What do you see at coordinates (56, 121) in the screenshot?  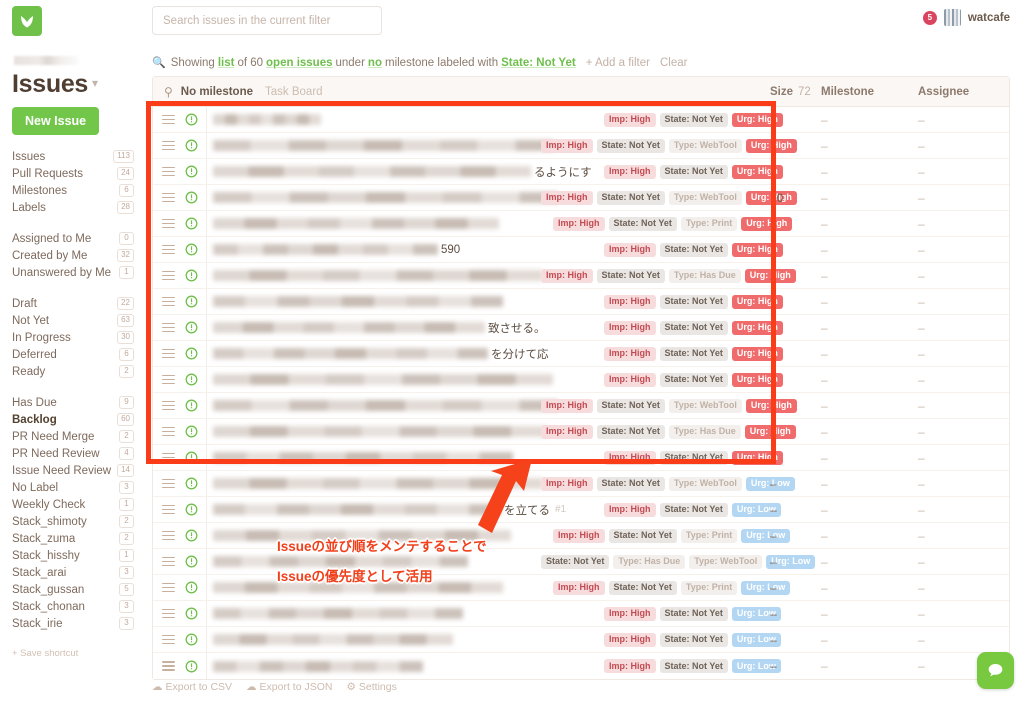 I see `new-issue-button: New Issue` at bounding box center [56, 121].